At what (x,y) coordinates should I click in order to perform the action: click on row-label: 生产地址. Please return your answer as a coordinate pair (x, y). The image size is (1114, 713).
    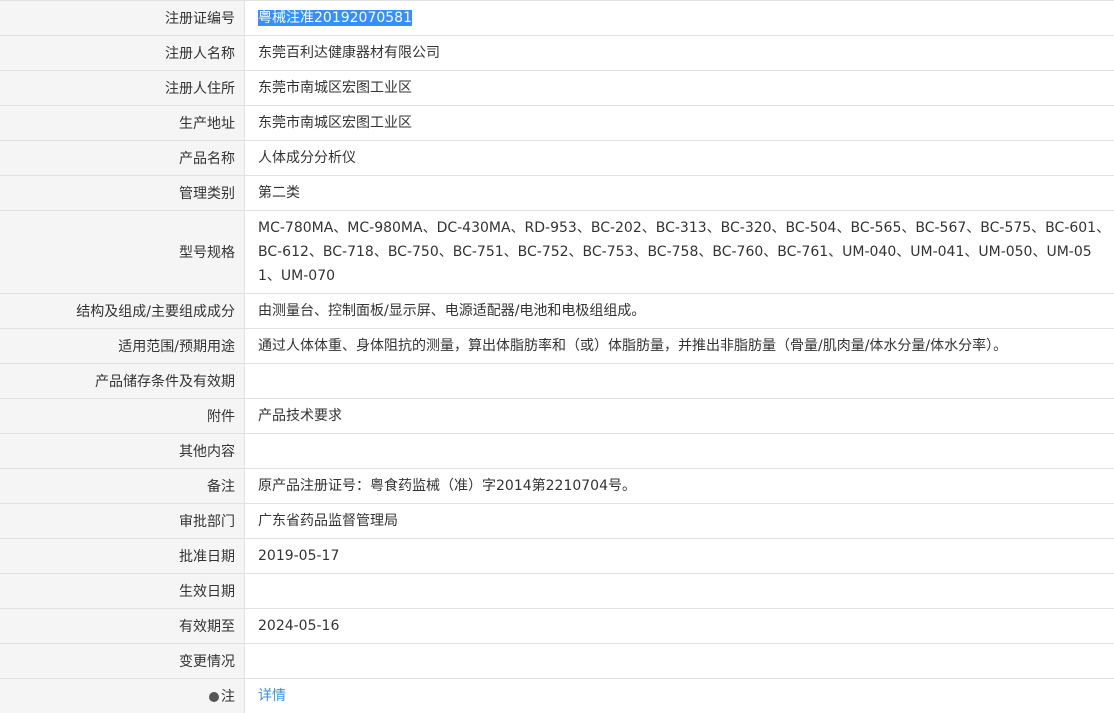
    Looking at the image, I should click on (122, 123).